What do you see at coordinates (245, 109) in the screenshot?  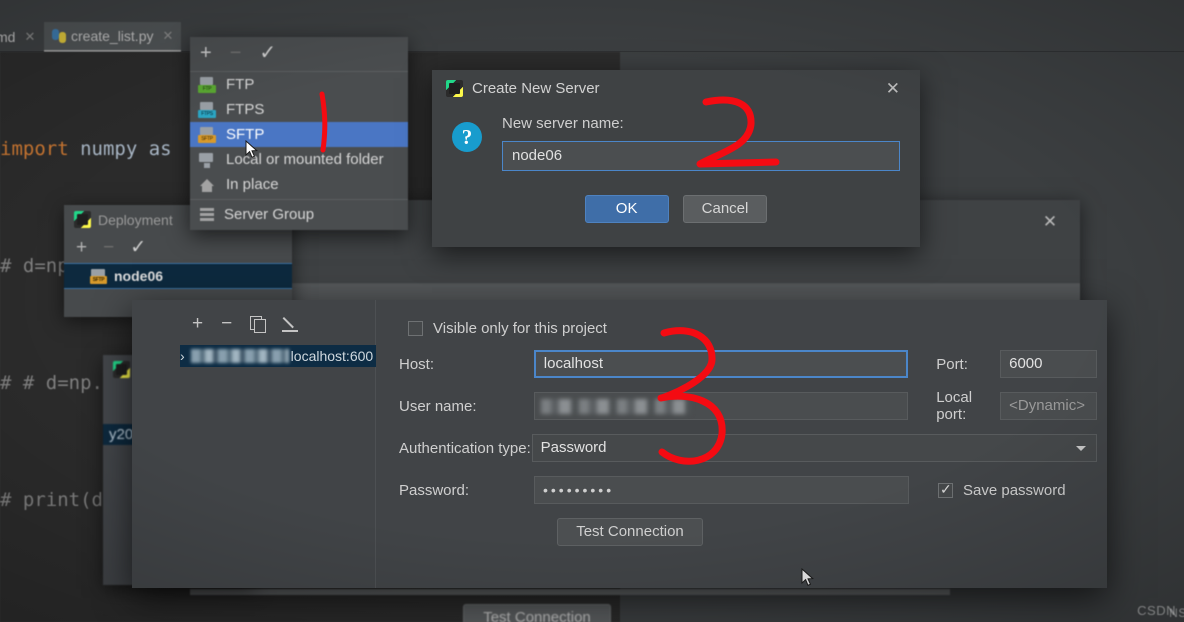 I see `menu-item-ftps-label: FTPS` at bounding box center [245, 109].